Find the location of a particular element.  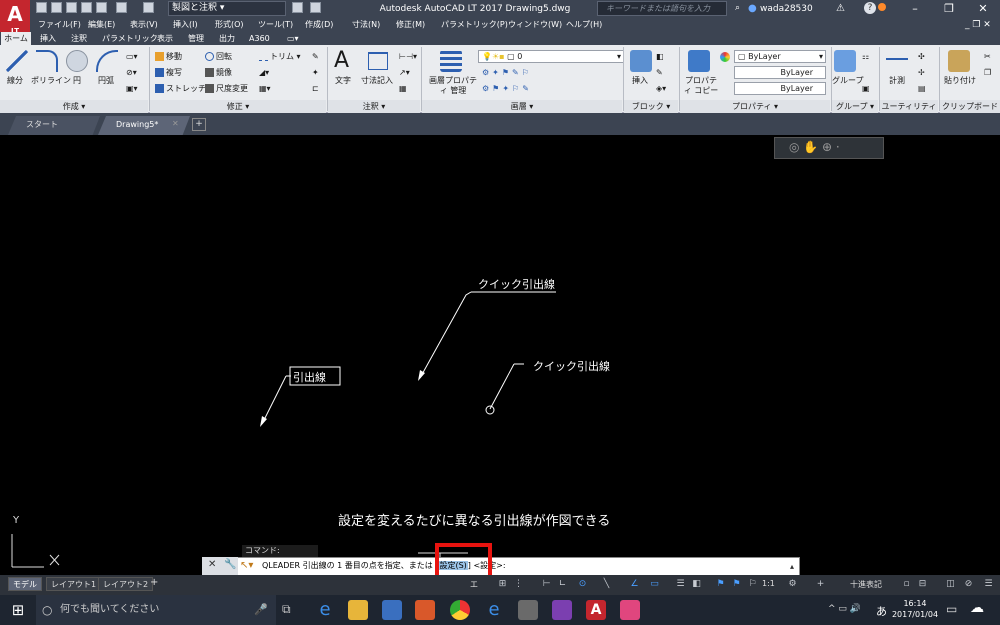

help-search-input: キーワードまたは語句を入力 is located at coordinates (662, 8).